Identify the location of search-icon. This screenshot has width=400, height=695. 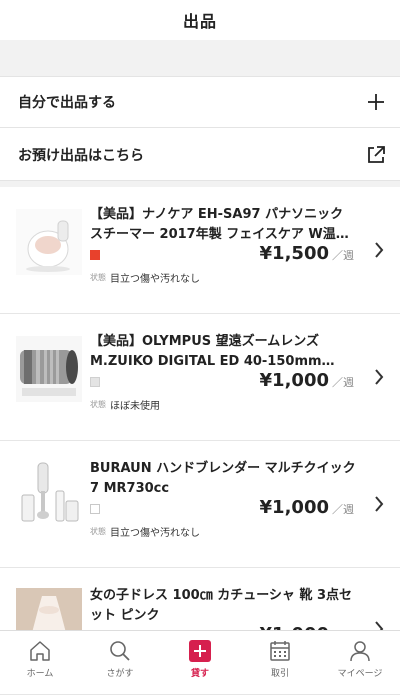
(120, 651).